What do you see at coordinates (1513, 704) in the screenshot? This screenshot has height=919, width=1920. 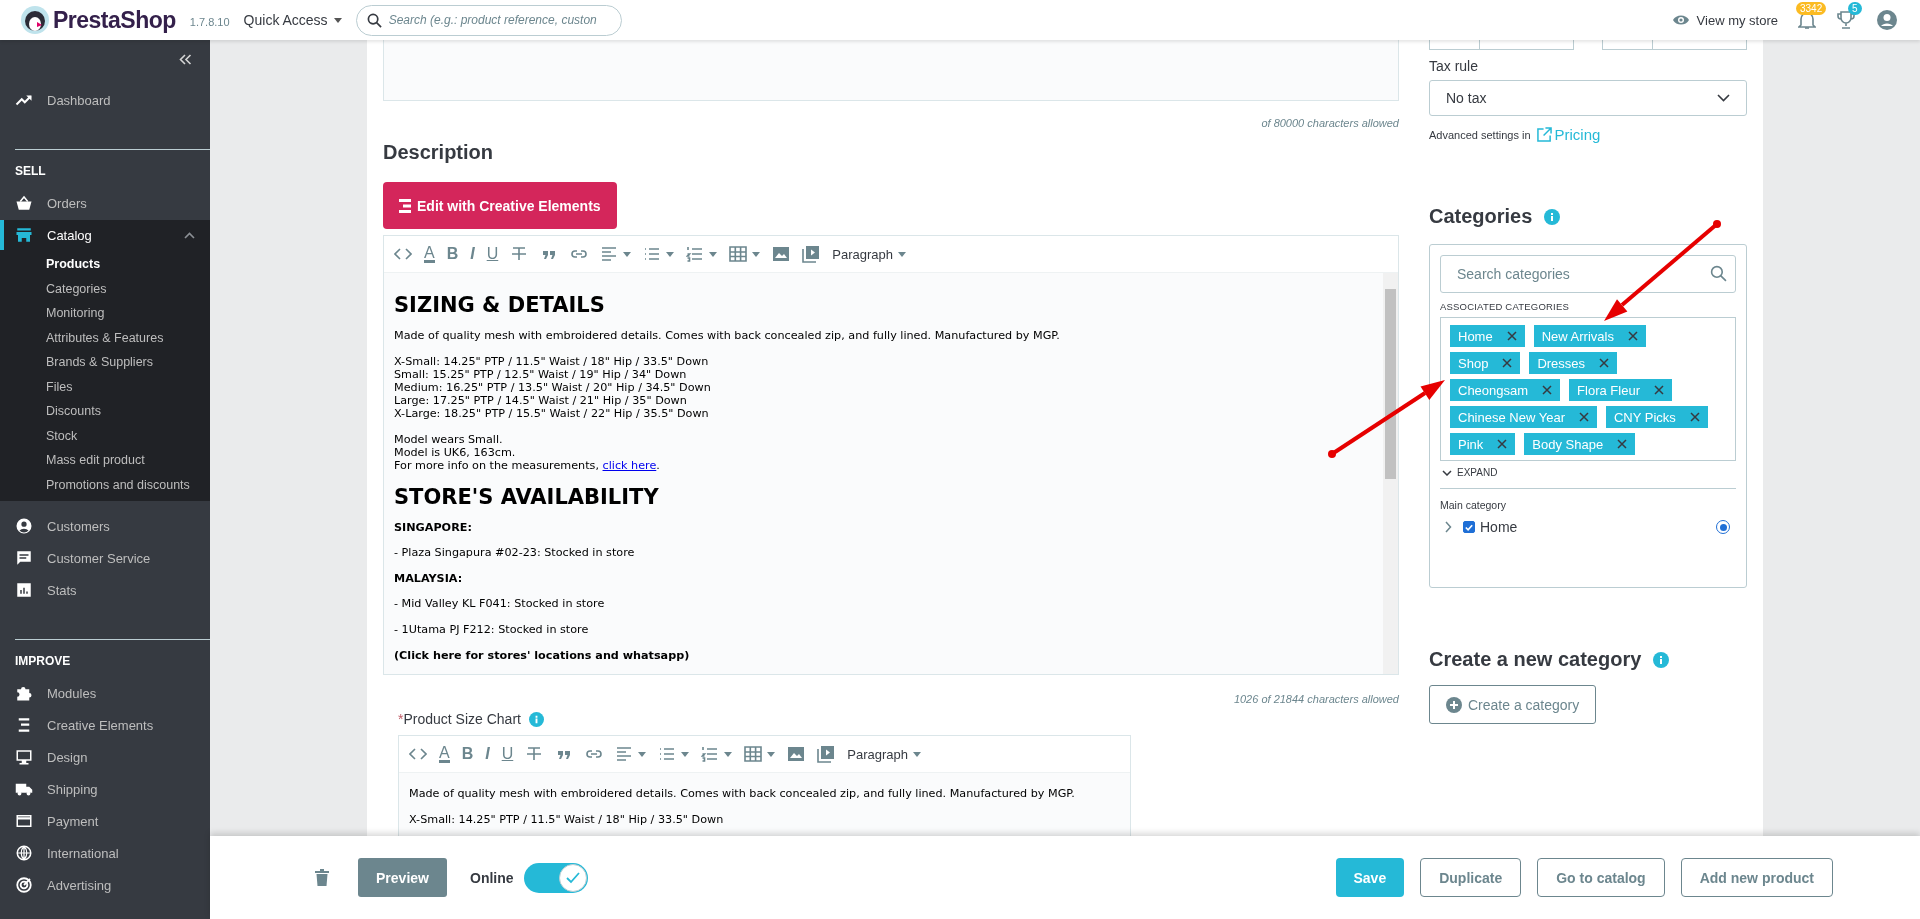 I see `create-category-button: Create a category` at bounding box center [1513, 704].